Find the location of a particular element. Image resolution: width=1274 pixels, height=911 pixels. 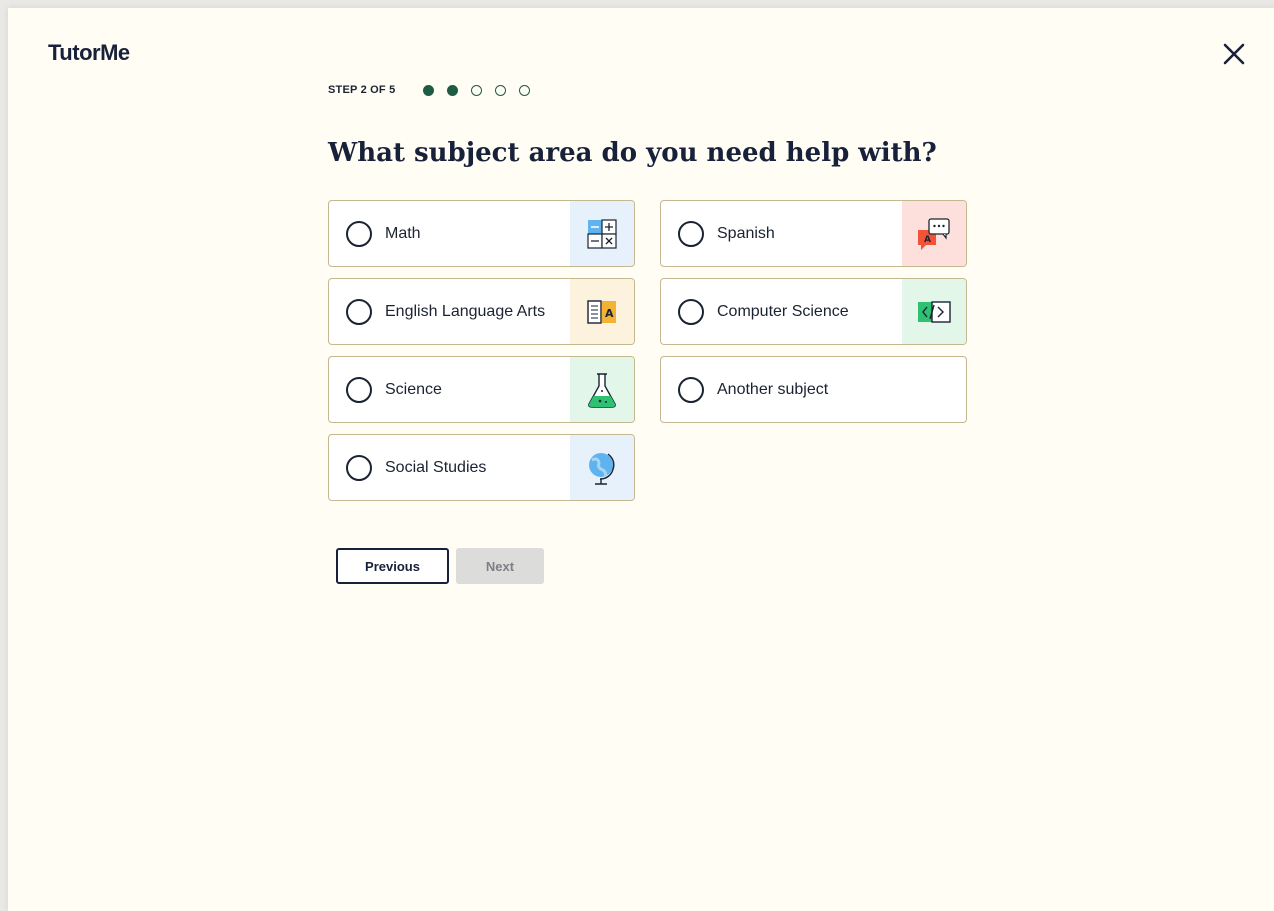

option-science: Science is located at coordinates (481, 389).